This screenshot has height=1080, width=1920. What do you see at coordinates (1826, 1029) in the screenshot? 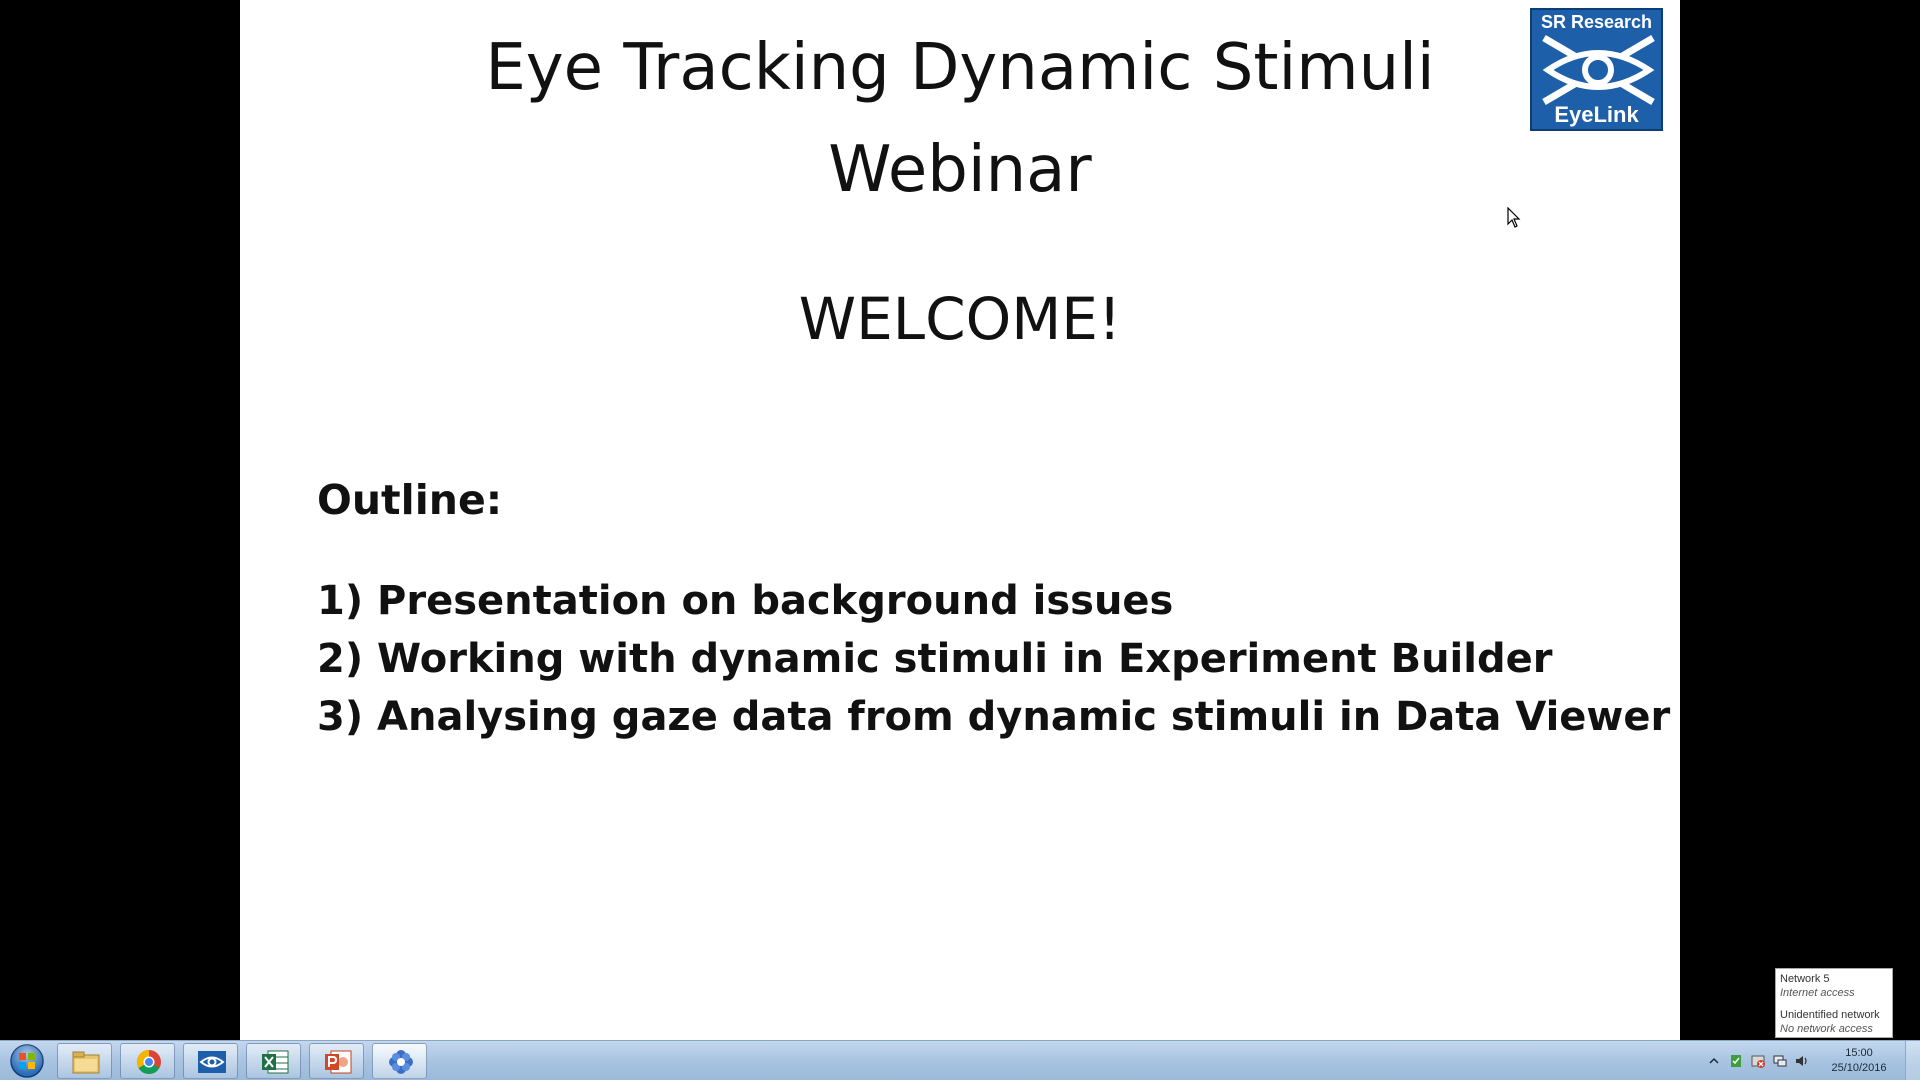
I see `unidentified-network-status: No network access` at bounding box center [1826, 1029].